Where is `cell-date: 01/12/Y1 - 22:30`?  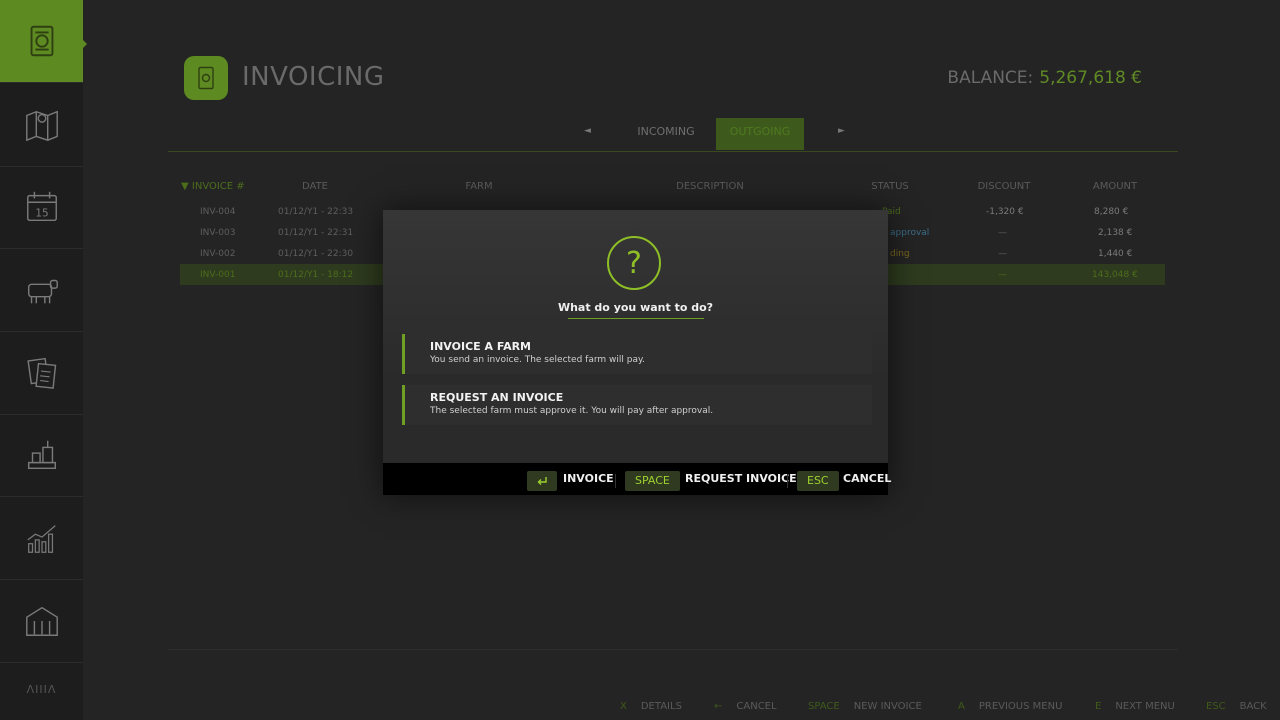
cell-date: 01/12/Y1 - 22:30 is located at coordinates (316, 254).